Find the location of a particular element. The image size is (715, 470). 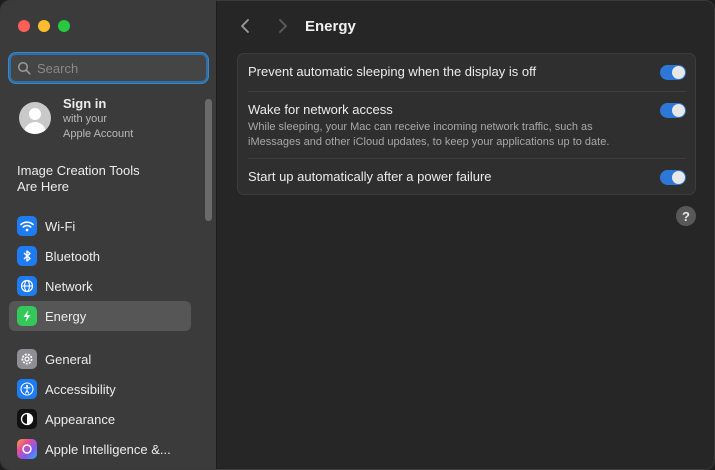

apple-intelligence-icon is located at coordinates (27, 449).